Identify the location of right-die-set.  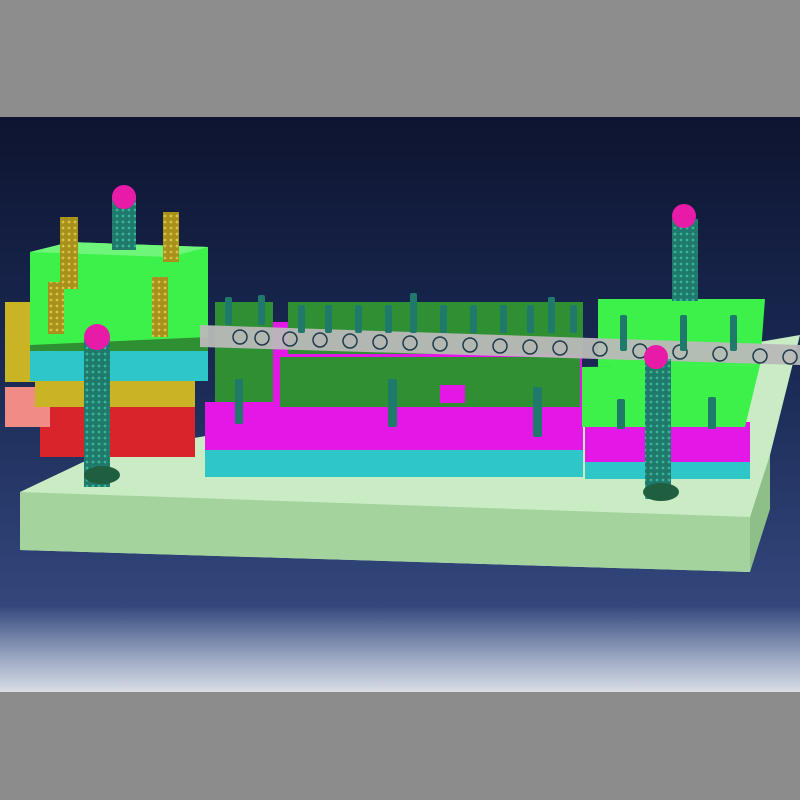
(673, 389).